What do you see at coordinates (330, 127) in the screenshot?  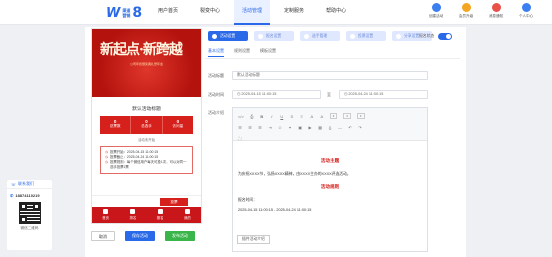 I see `code-icon: {}` at bounding box center [330, 127].